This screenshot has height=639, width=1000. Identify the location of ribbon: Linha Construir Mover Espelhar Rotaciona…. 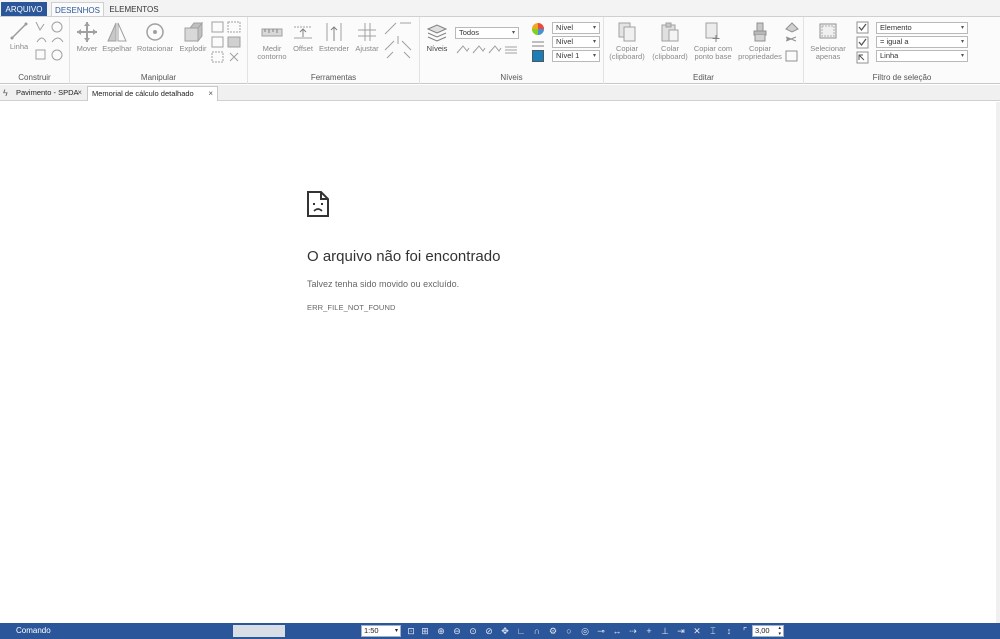
(500, 50).